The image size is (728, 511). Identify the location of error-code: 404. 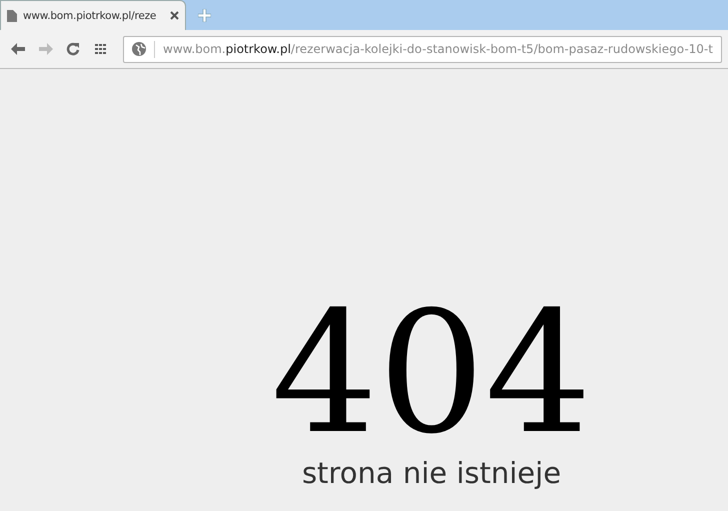
(431, 373).